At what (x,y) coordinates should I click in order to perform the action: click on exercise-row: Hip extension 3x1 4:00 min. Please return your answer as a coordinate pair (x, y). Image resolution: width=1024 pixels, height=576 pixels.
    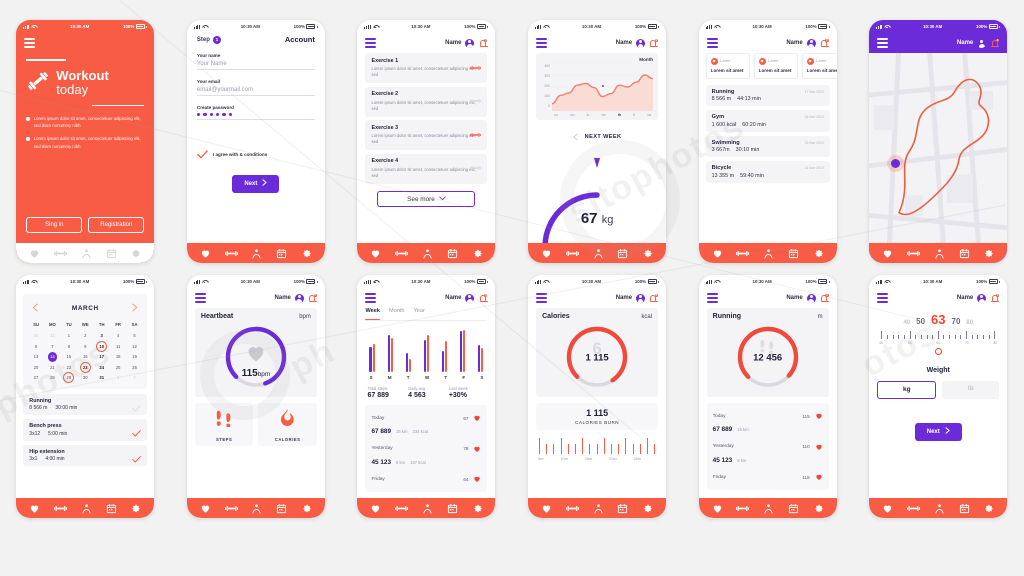
    Looking at the image, I should click on (85, 455).